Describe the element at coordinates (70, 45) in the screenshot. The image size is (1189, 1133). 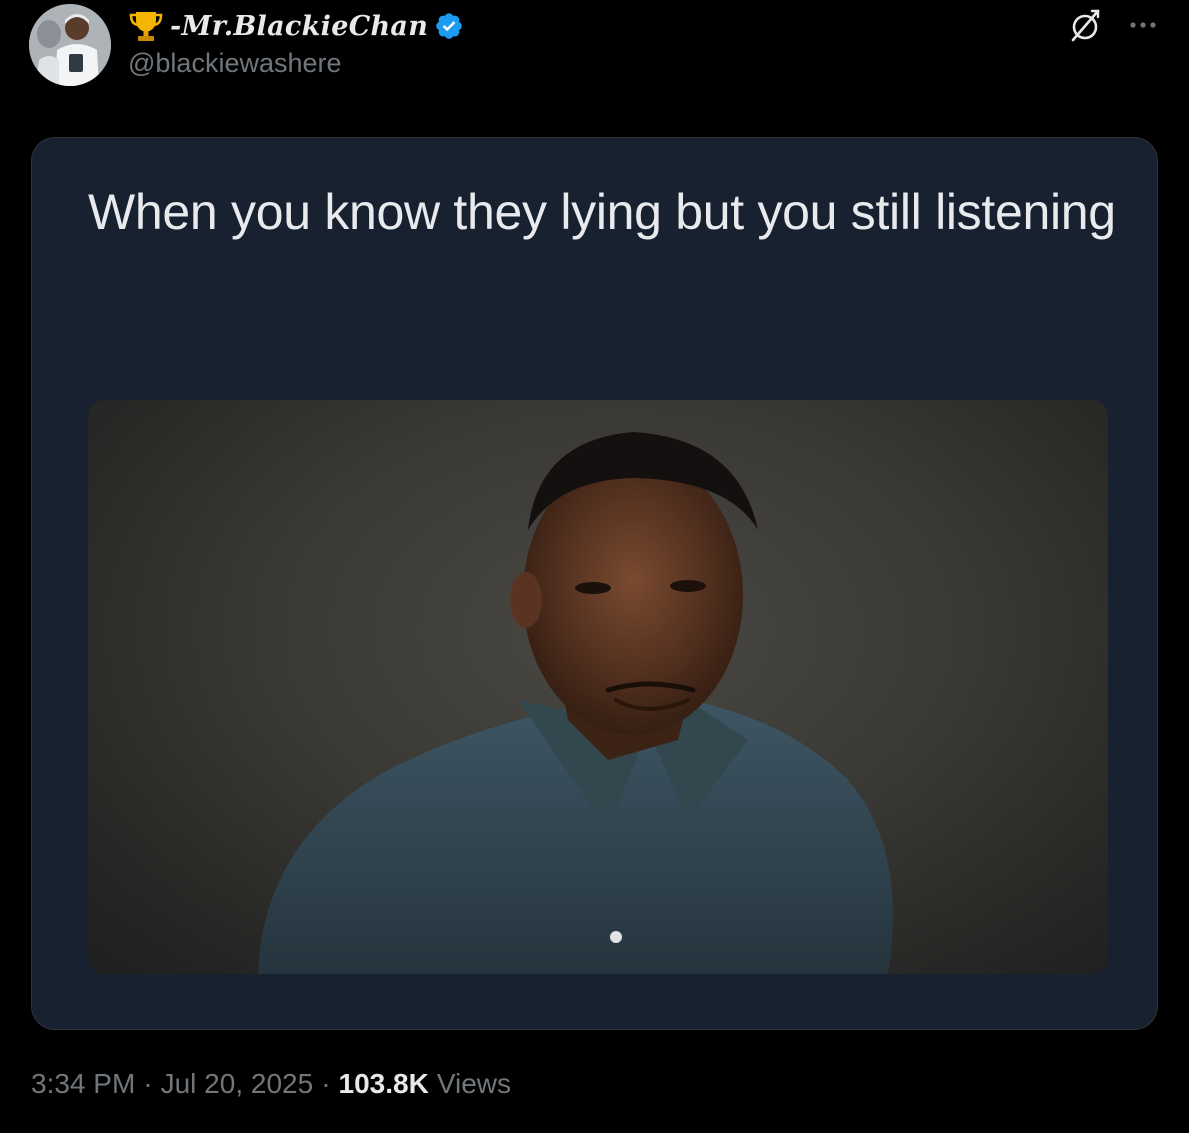
I see `avatar` at that location.